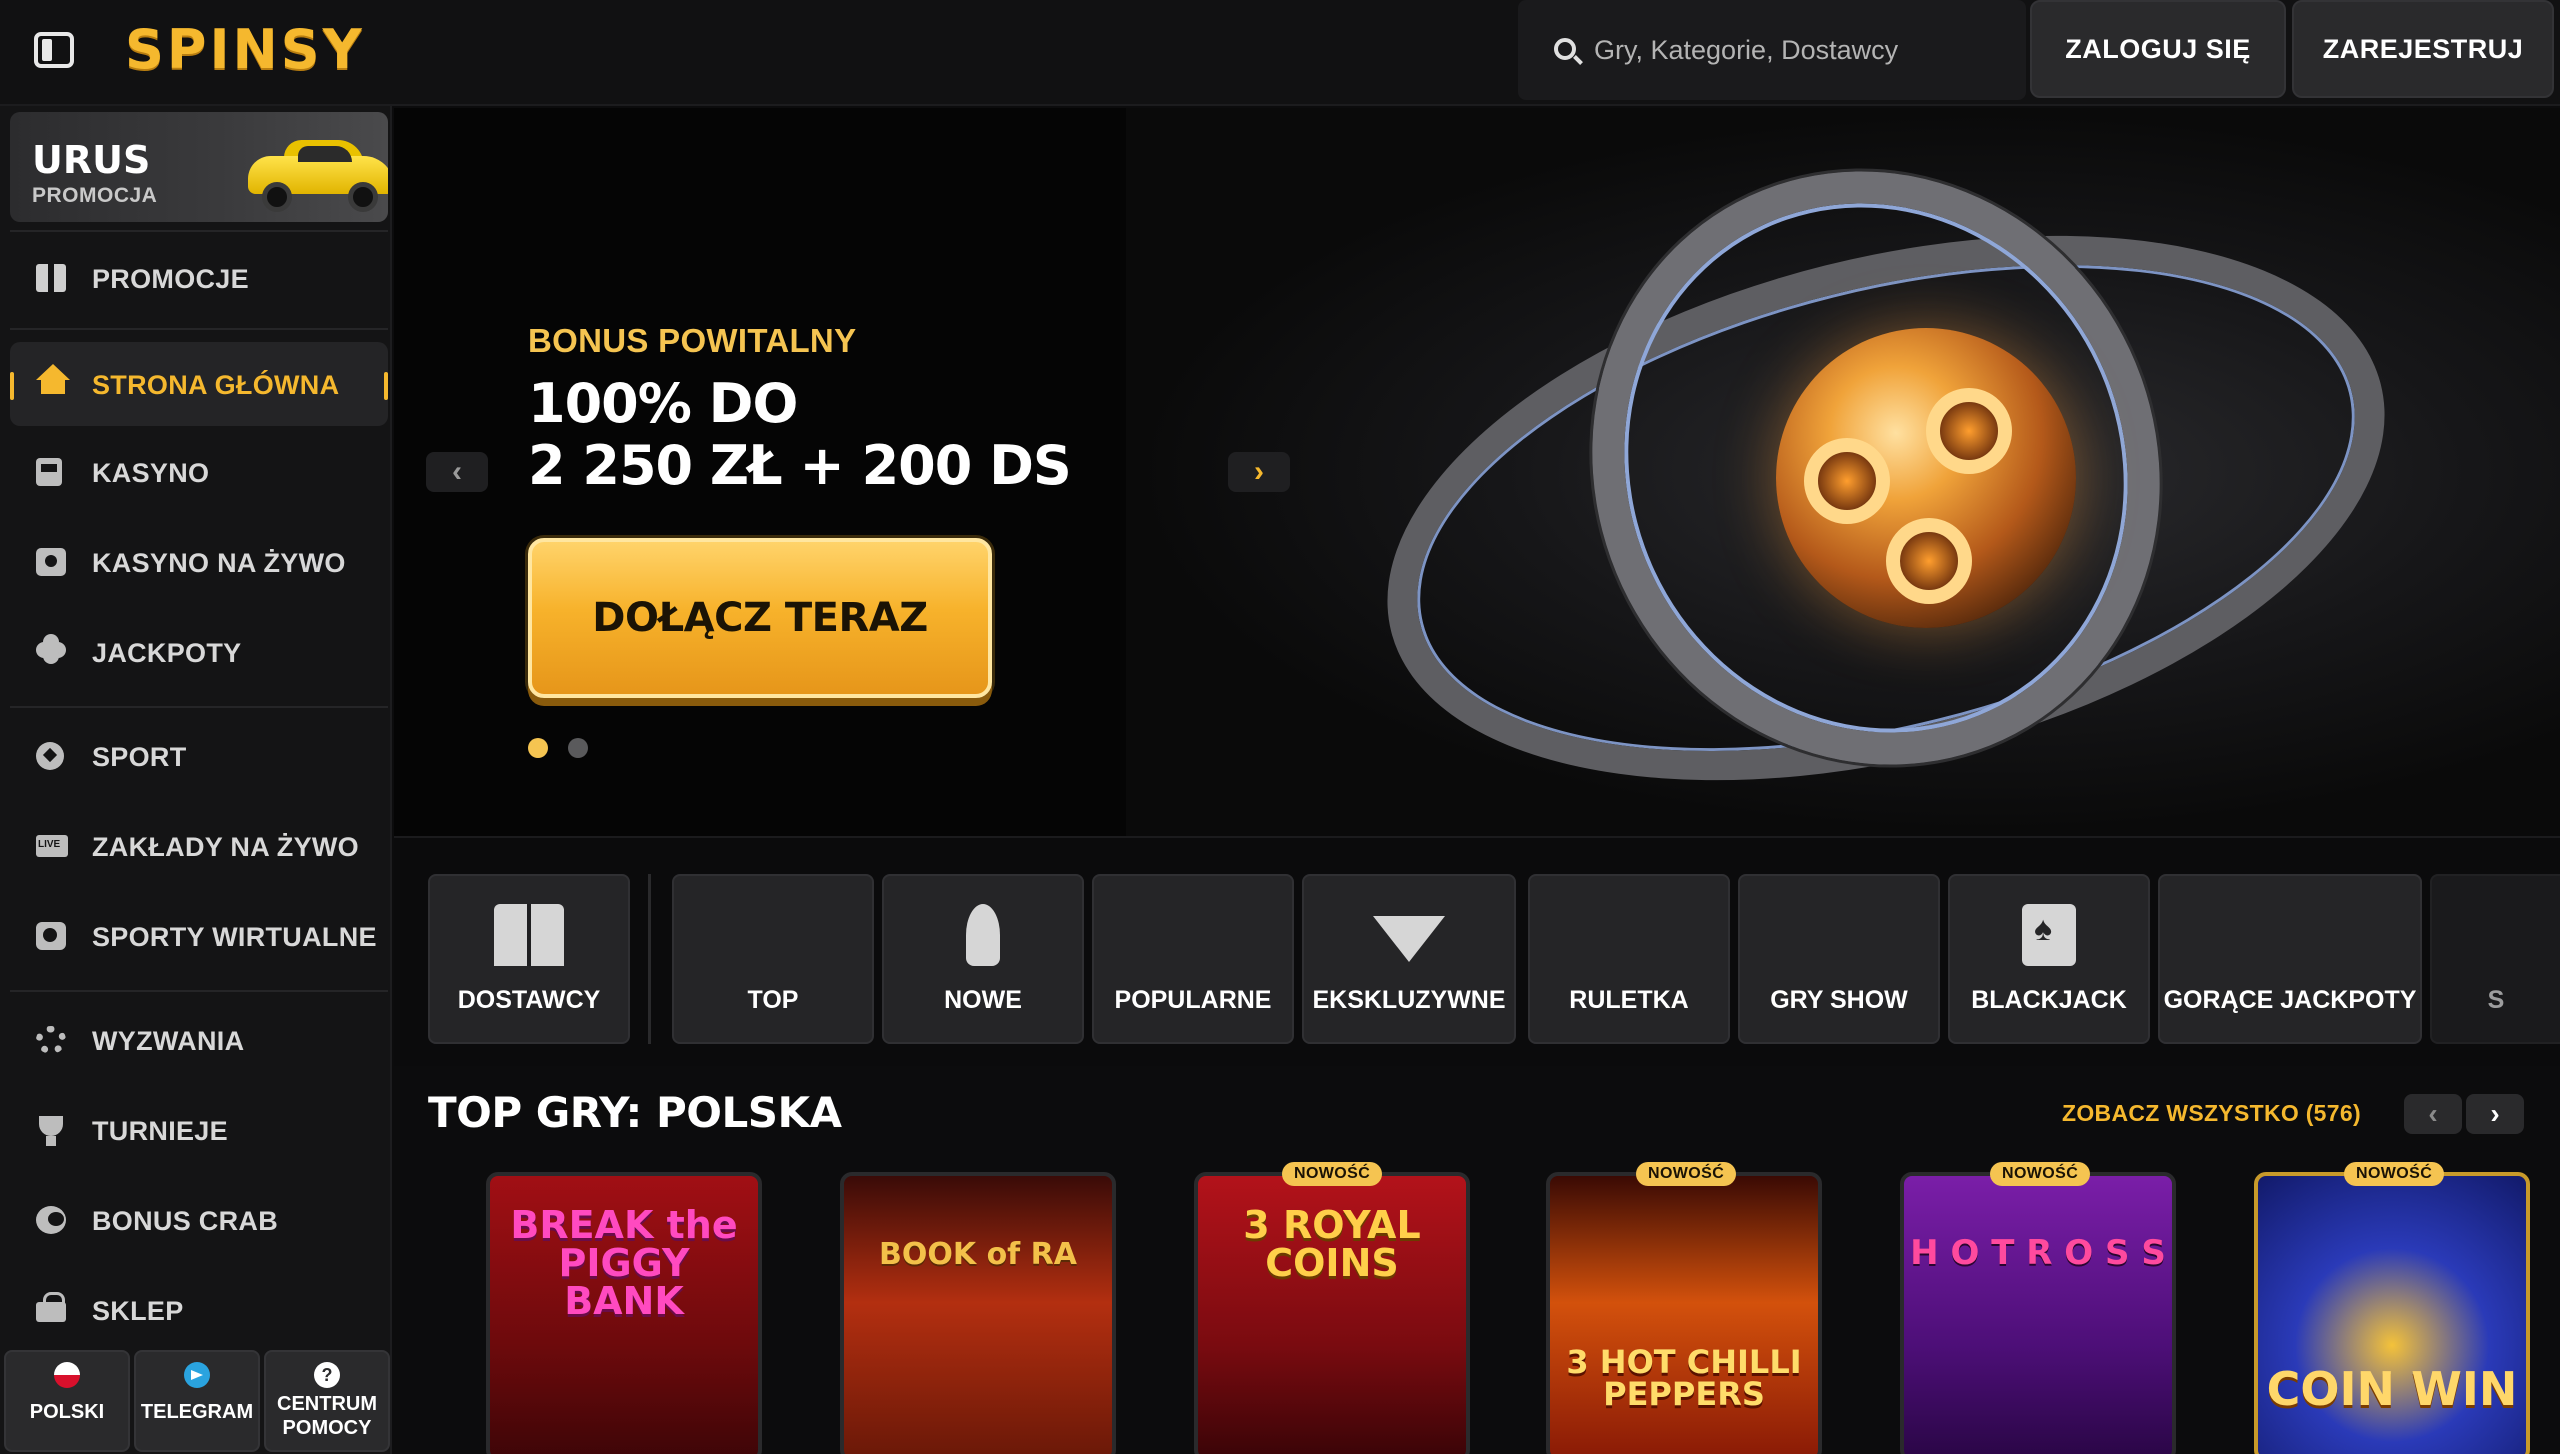  What do you see at coordinates (91, 160) in the screenshot?
I see `promo-title: URUS` at bounding box center [91, 160].